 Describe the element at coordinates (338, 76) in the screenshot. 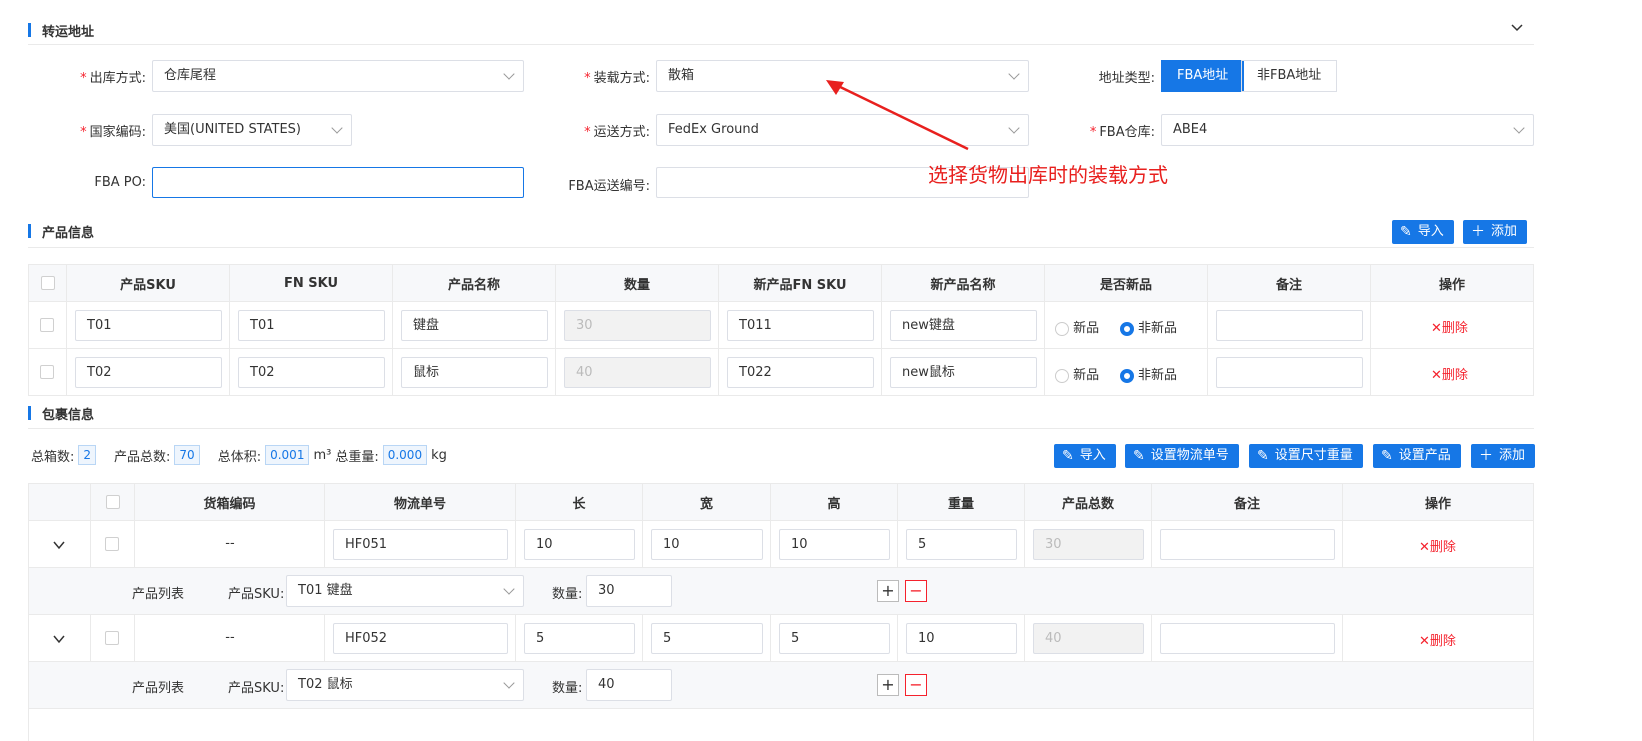

I see `outbound-method-select: 仓库尾程` at that location.